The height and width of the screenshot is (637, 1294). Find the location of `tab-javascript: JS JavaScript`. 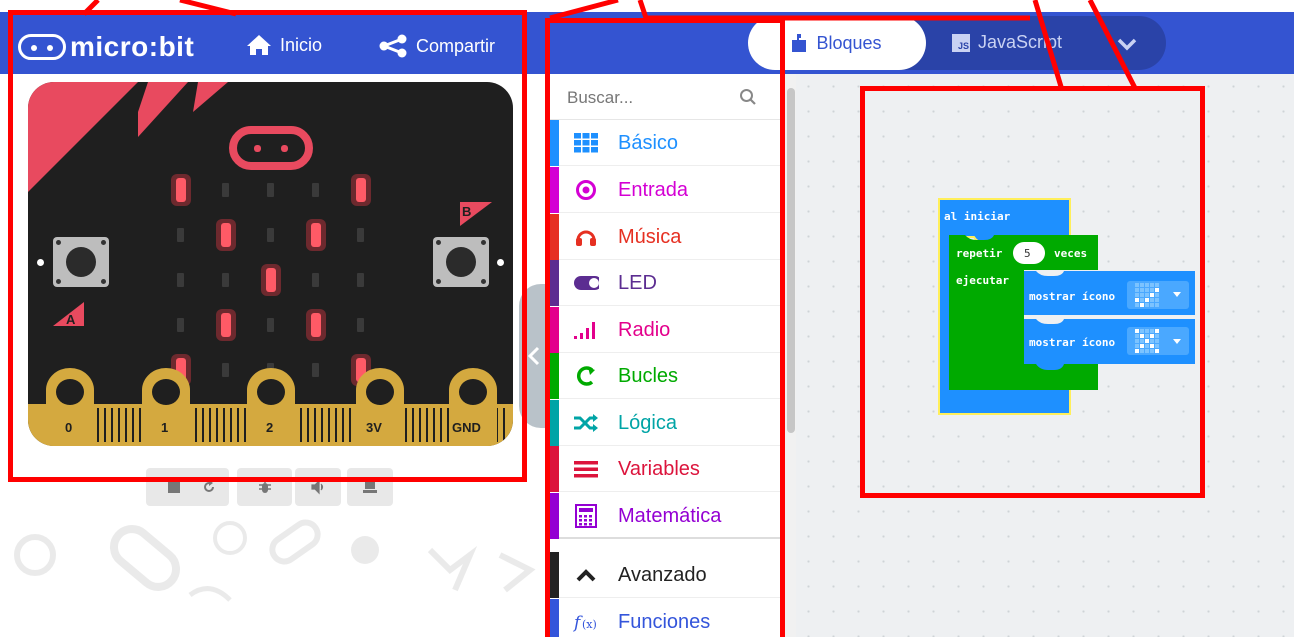

tab-javascript: JS JavaScript is located at coordinates (1007, 42).